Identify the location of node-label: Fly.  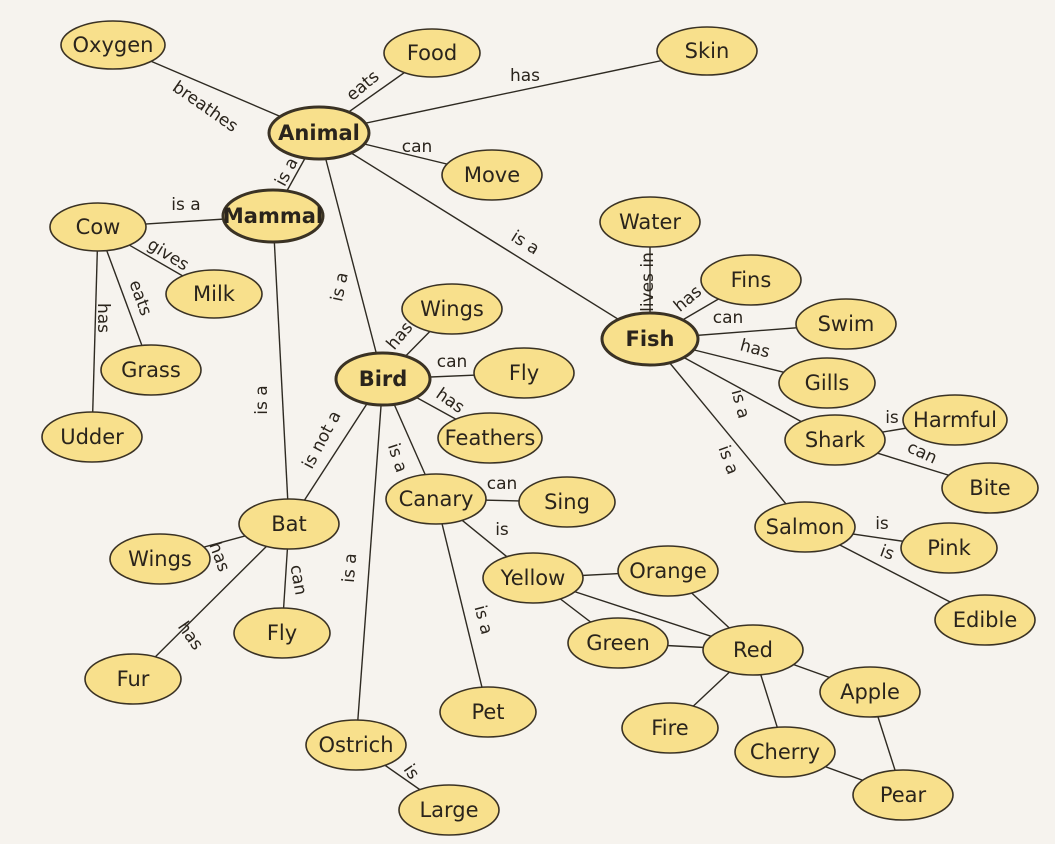
(282, 633).